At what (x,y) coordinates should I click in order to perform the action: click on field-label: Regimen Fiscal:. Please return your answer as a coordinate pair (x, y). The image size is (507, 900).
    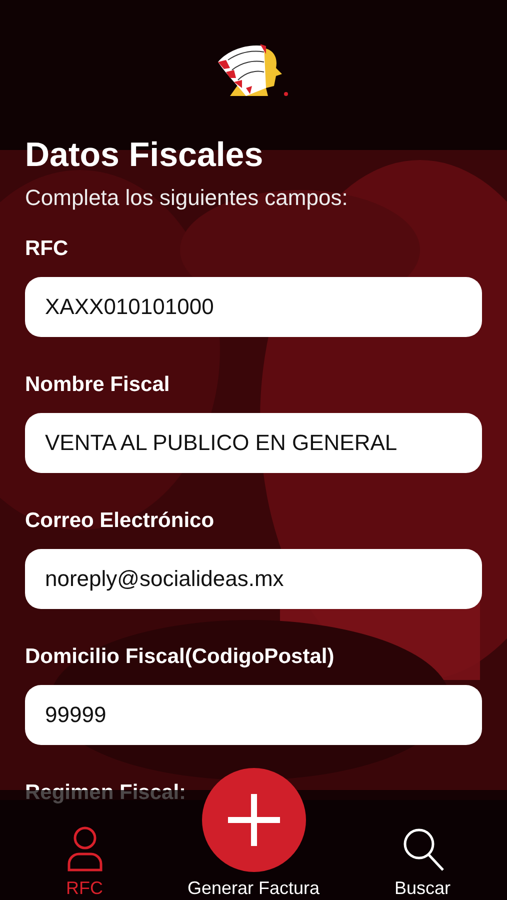
    Looking at the image, I should click on (105, 793).